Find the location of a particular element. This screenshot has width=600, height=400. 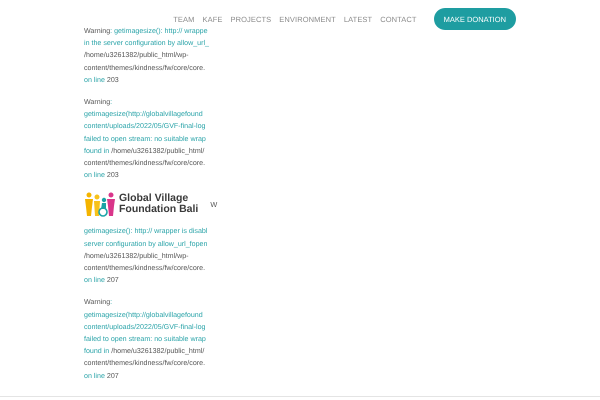

logo-icon is located at coordinates (100, 204).